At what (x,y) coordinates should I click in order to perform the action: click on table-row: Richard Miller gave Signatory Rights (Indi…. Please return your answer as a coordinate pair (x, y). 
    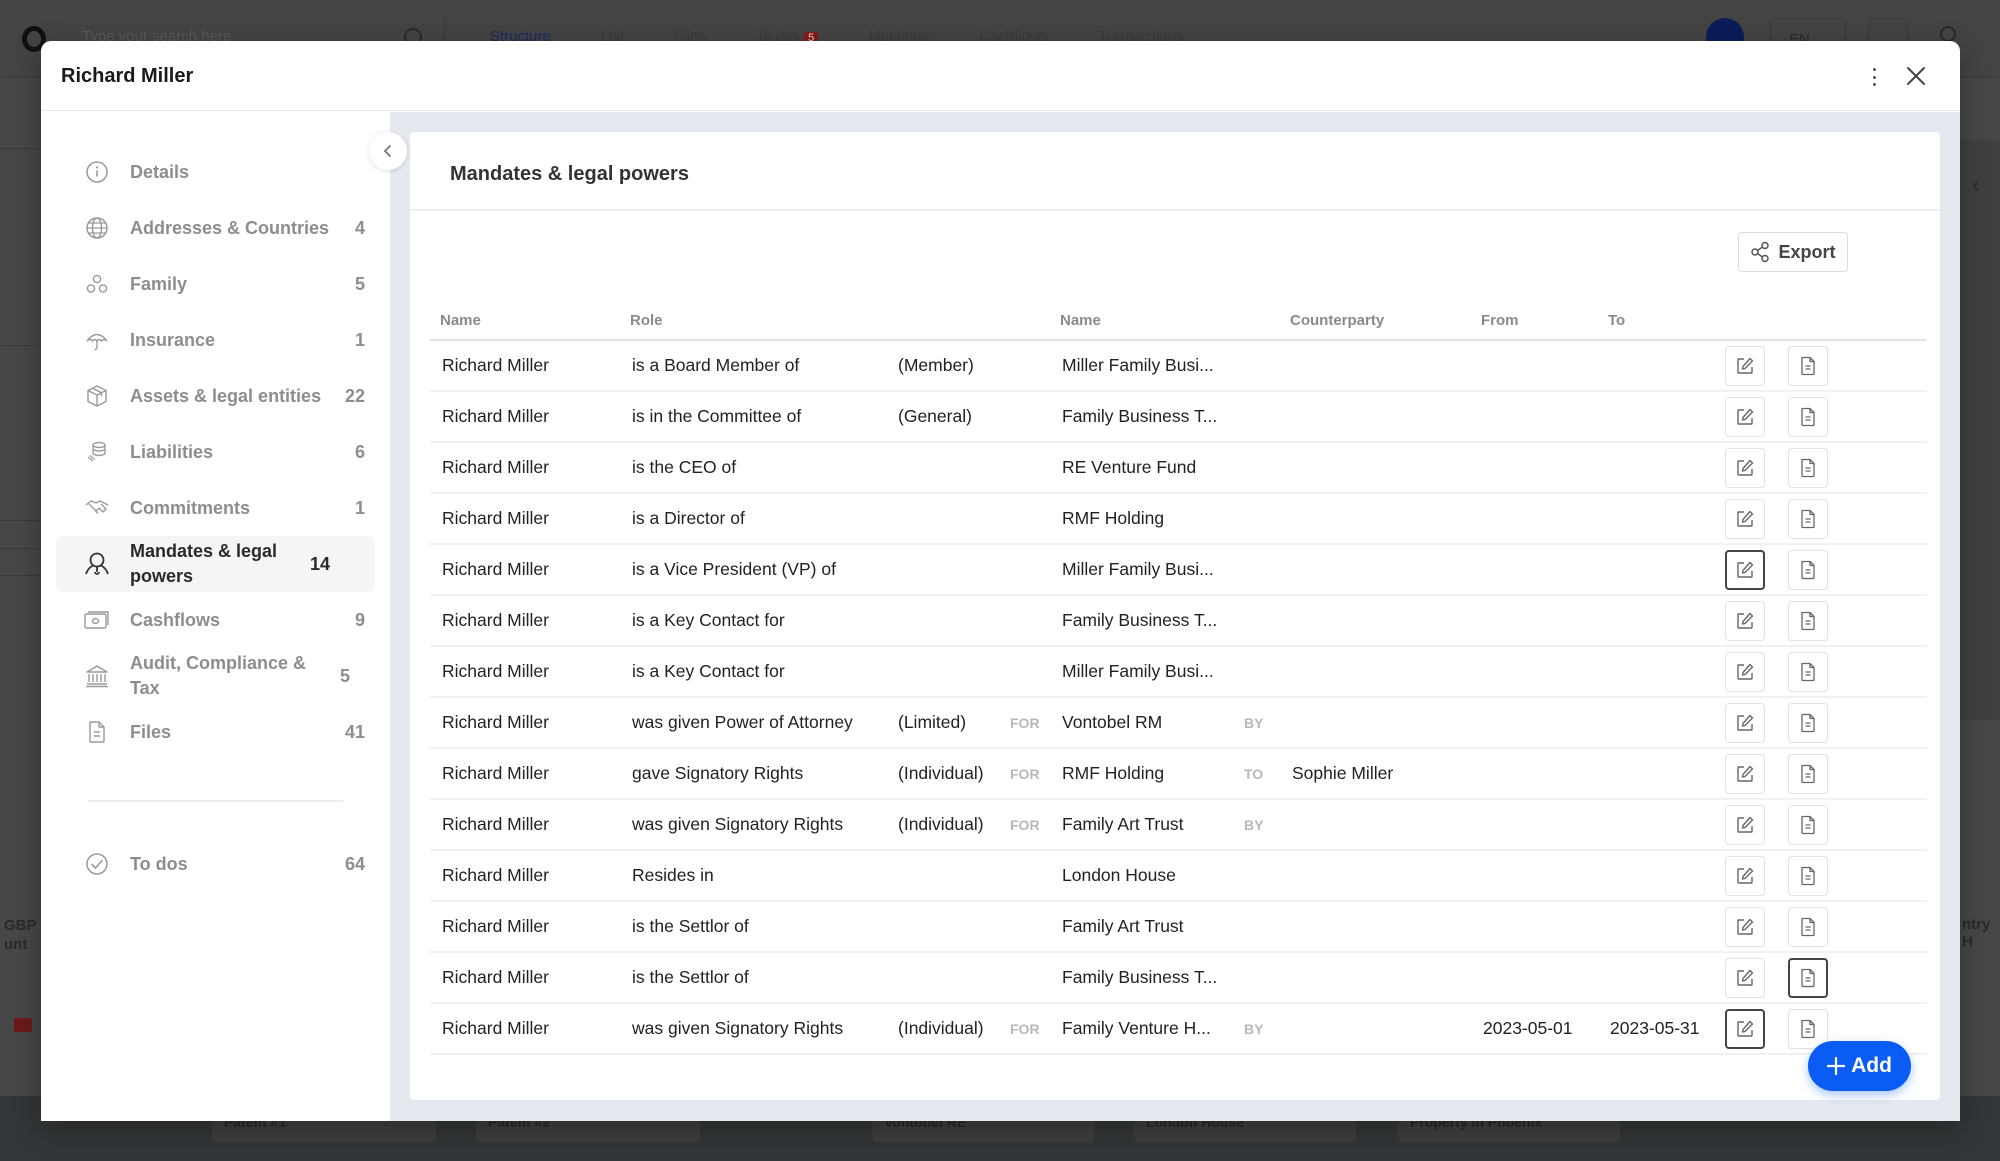
    Looking at the image, I should click on (1178, 774).